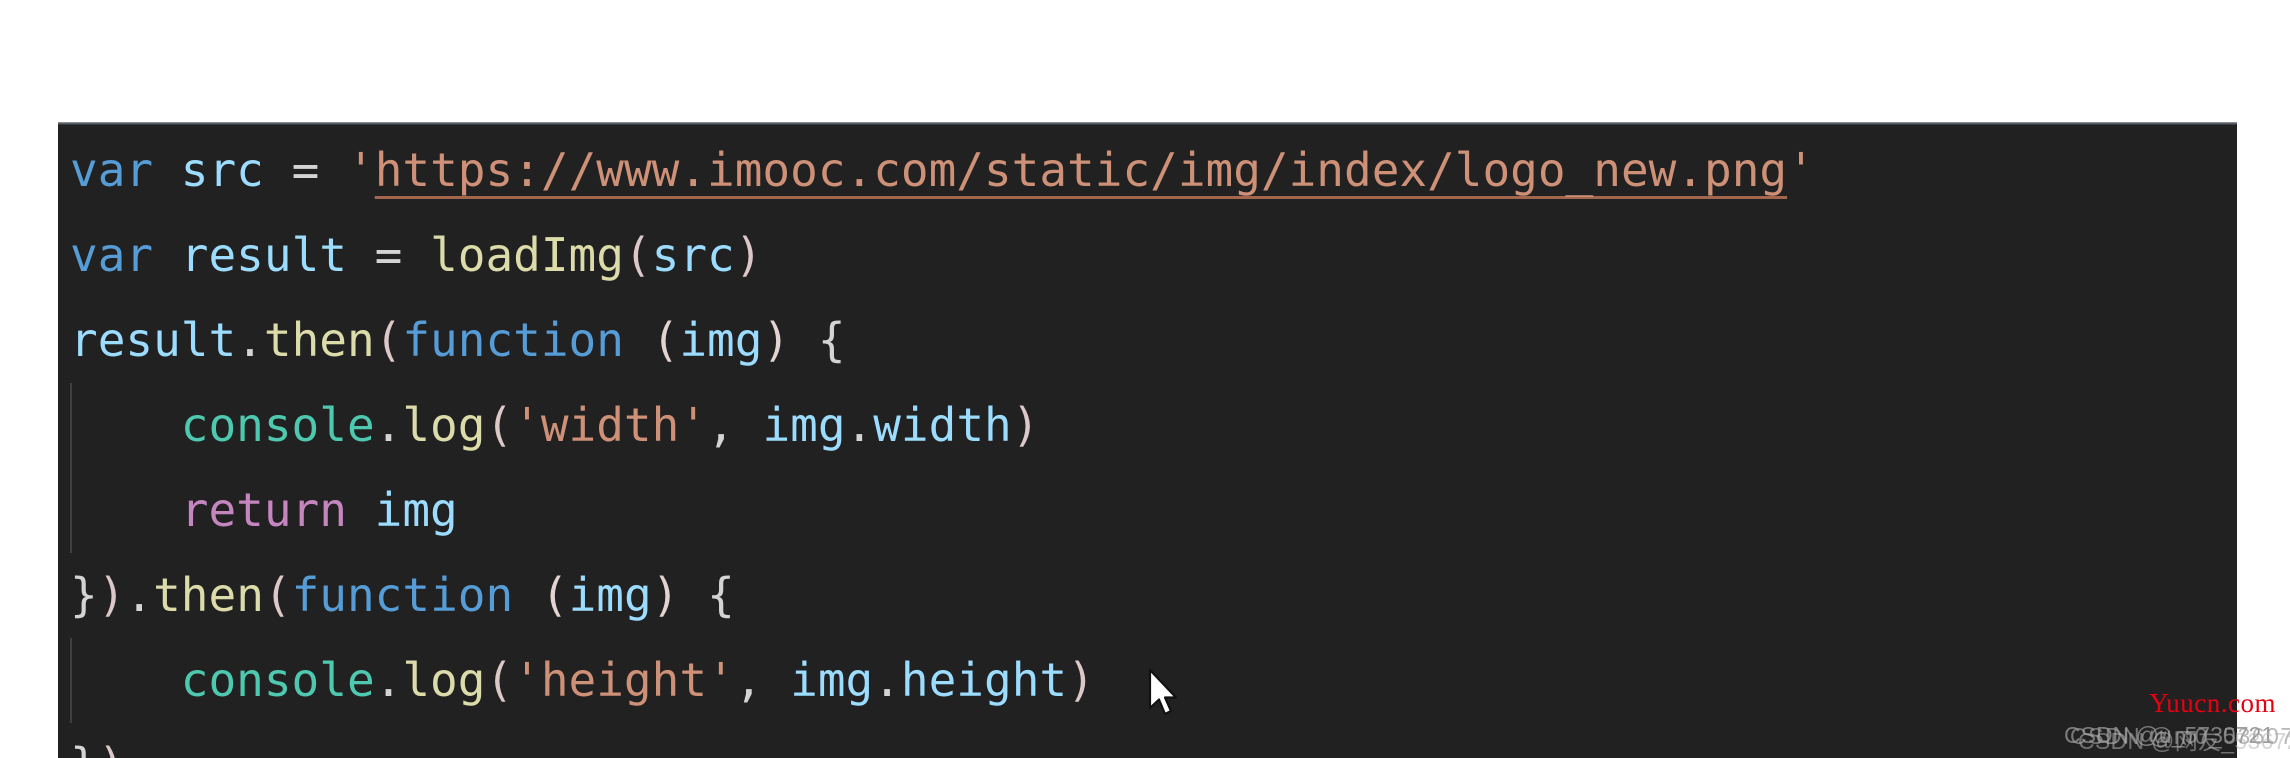 This screenshot has height=758, width=2290. Describe the element at coordinates (1147, 740) in the screenshot. I see `code-line: })` at that location.